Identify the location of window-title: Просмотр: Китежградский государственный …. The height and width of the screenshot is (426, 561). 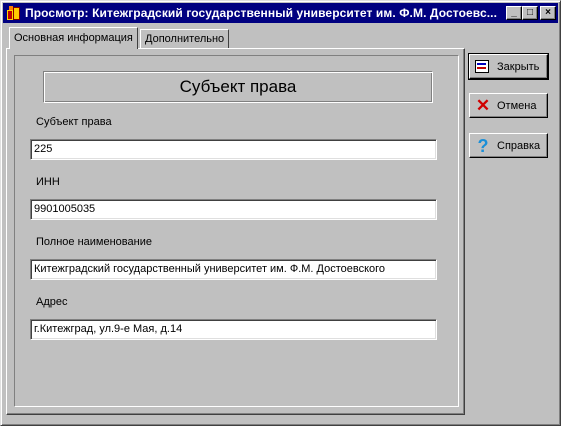
(261, 13).